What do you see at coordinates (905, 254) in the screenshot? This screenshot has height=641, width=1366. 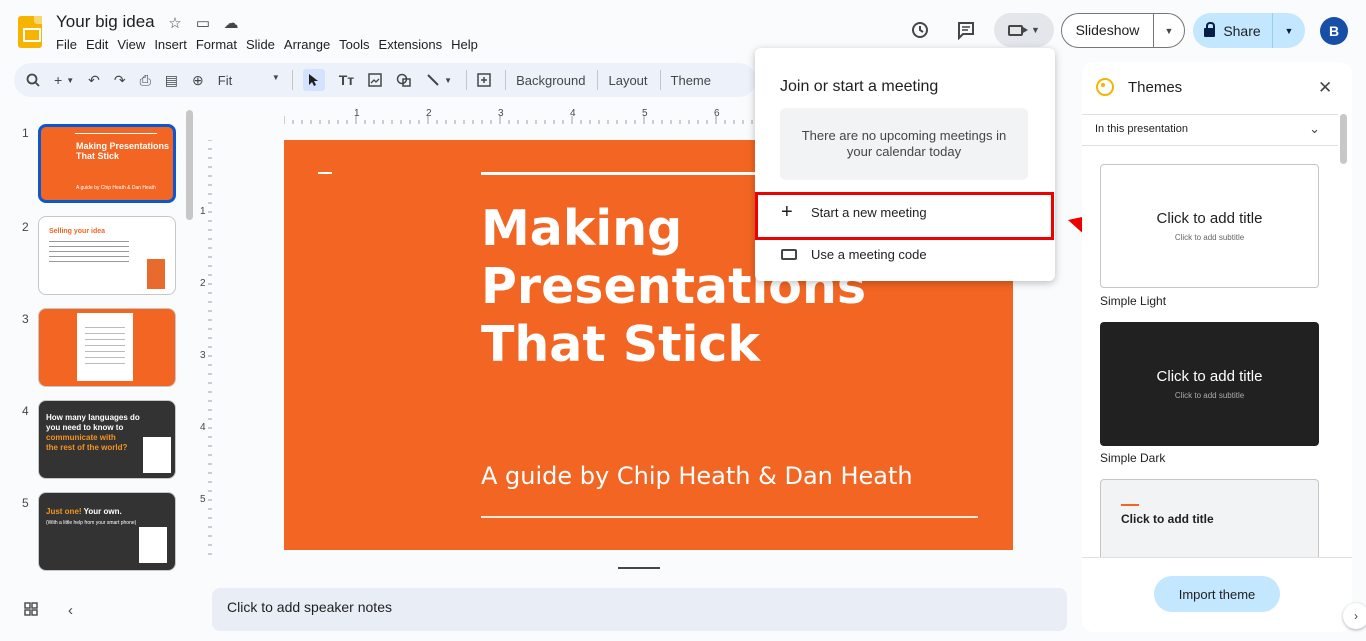 I see `use-meeting-code-item: Use a meeting code` at bounding box center [905, 254].